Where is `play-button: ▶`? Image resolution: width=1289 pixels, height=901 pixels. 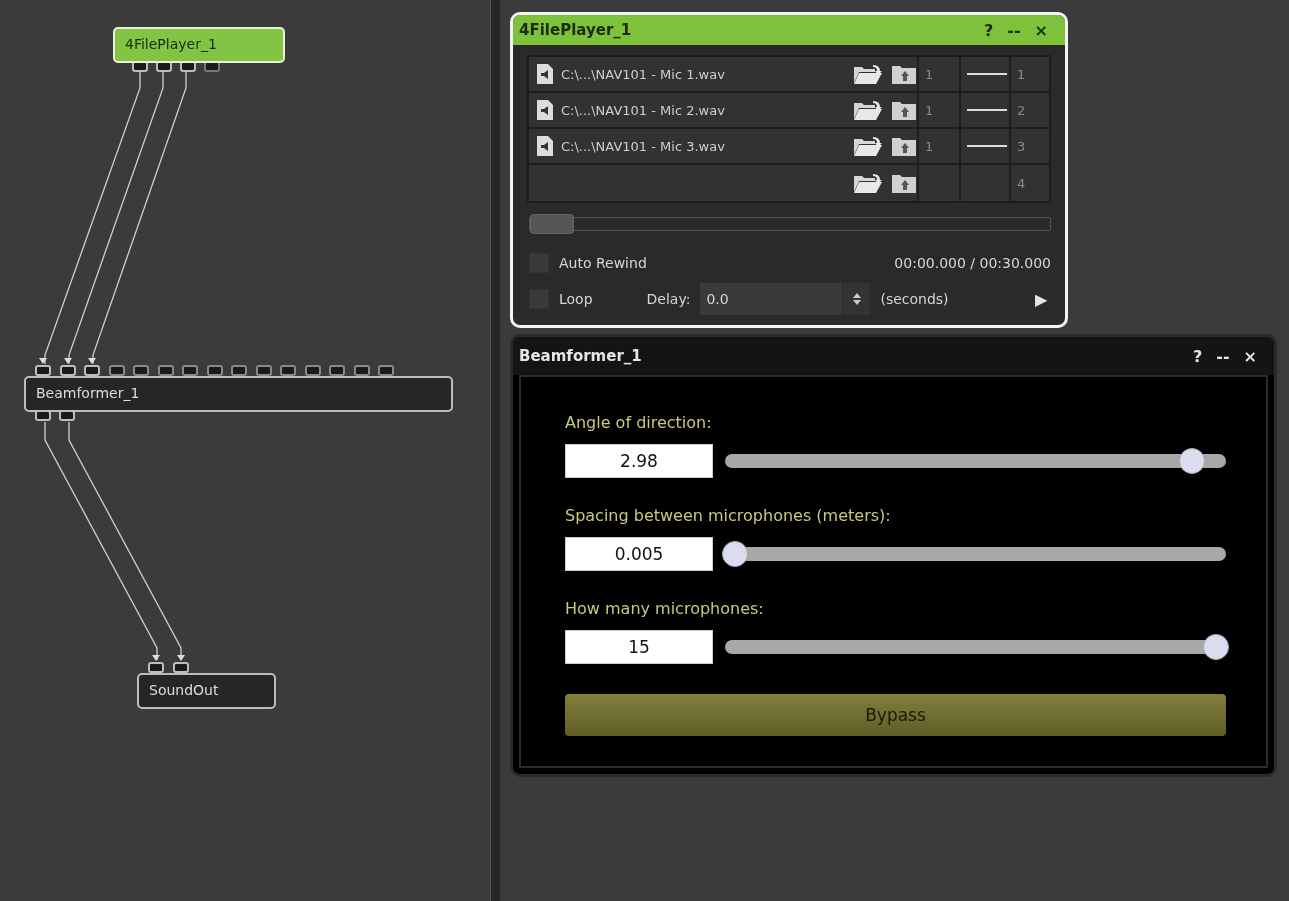
play-button: ▶ is located at coordinates (1041, 299).